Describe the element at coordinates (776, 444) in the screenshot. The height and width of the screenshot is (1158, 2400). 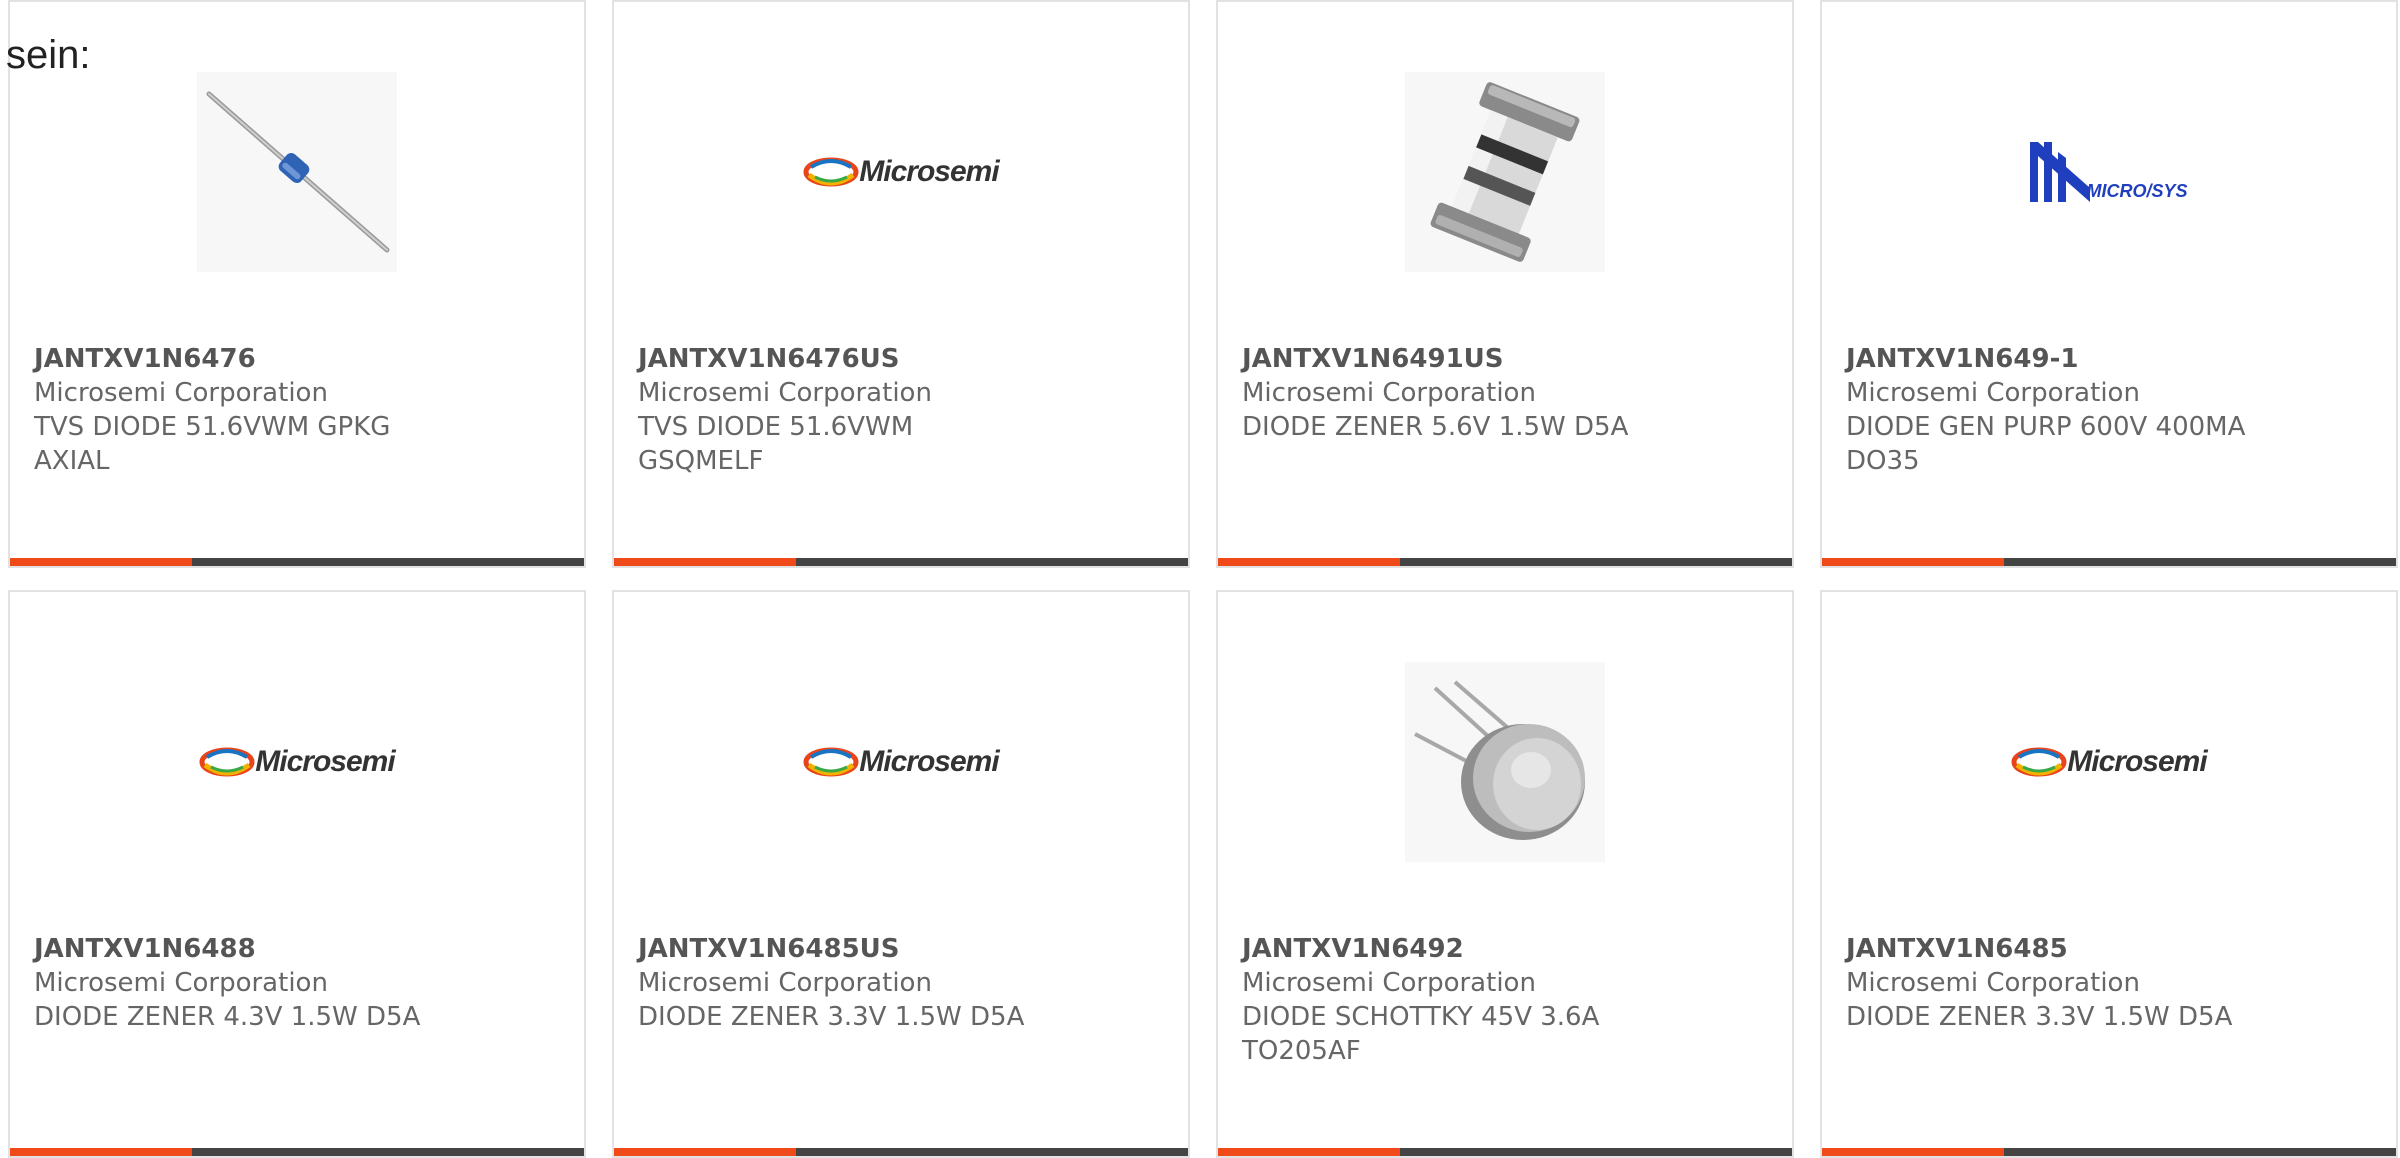
I see `description: TVS DIODE 51.6VWM GSQMELF` at that location.